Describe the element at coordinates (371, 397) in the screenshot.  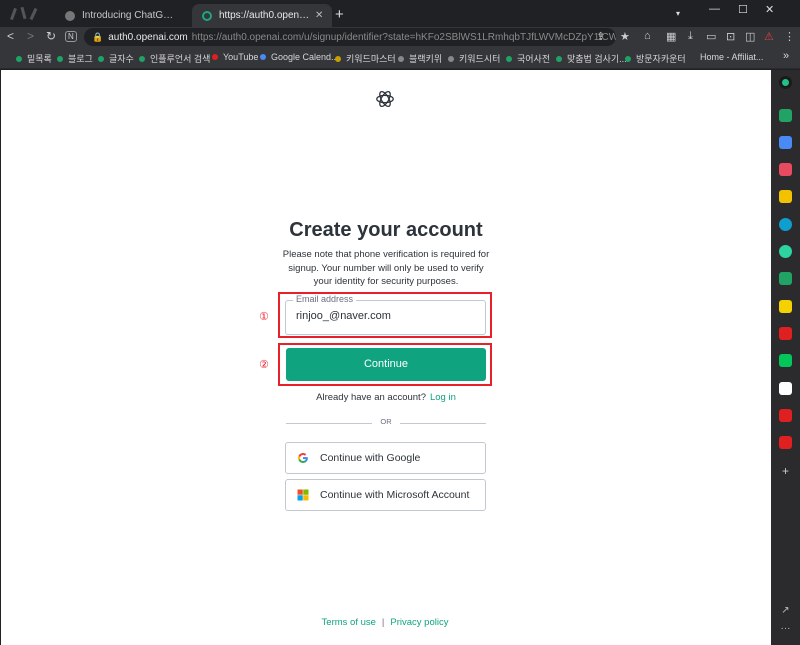
I see `login-prompt-text: Already have an account?` at that location.